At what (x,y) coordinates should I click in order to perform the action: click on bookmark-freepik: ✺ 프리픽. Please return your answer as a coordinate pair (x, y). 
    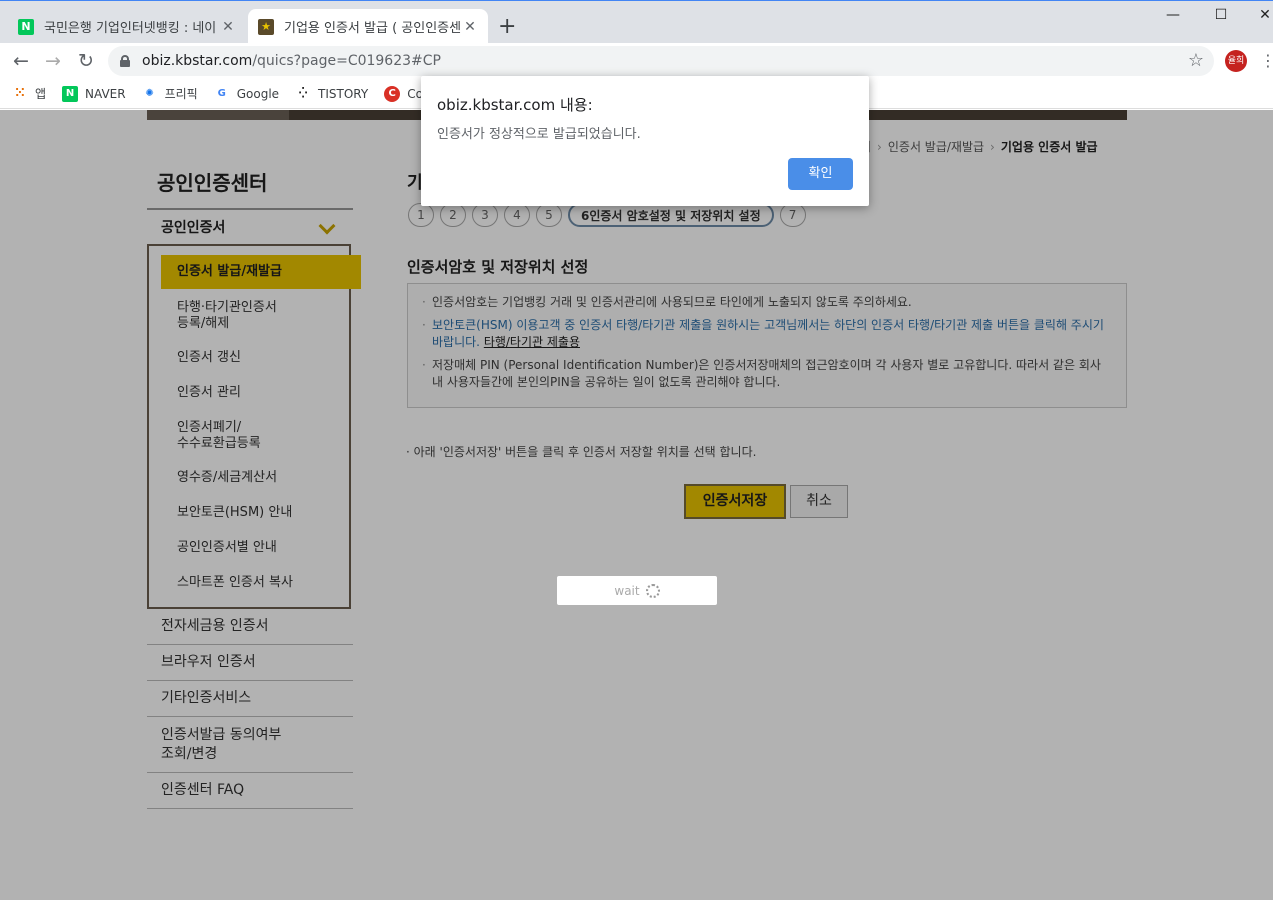
    Looking at the image, I should click on (169, 93).